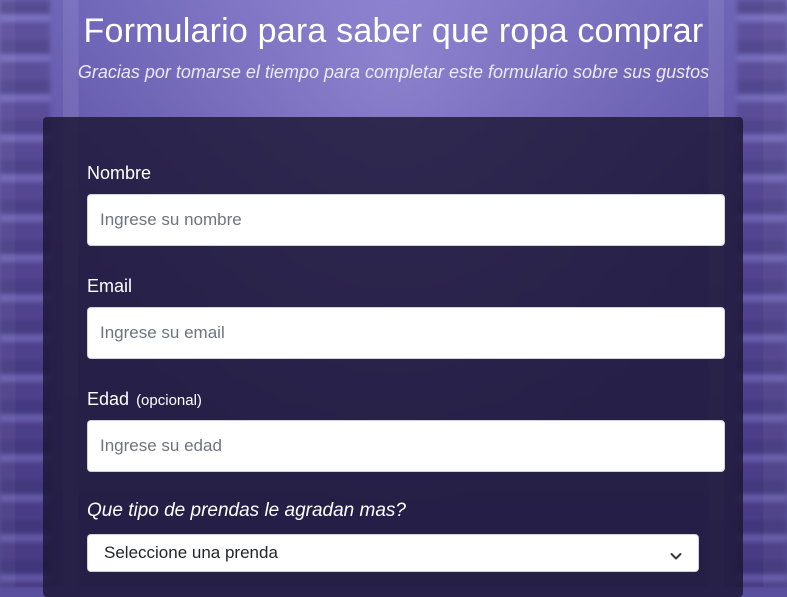  Describe the element at coordinates (406, 446) in the screenshot. I see `age-input` at that location.